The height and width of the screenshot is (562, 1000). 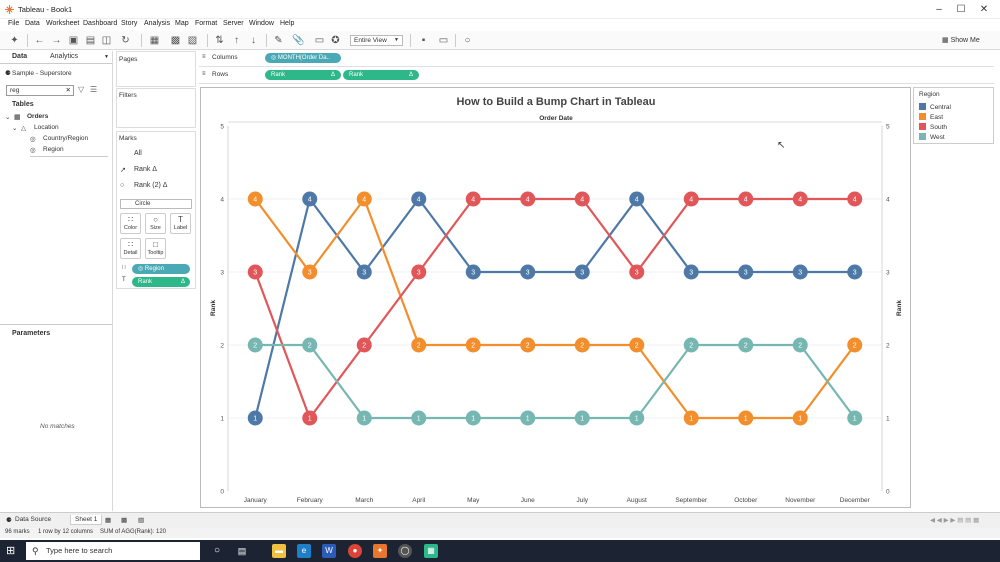 What do you see at coordinates (255, 346) in the screenshot?
I see `data-label-west: 2` at bounding box center [255, 346].